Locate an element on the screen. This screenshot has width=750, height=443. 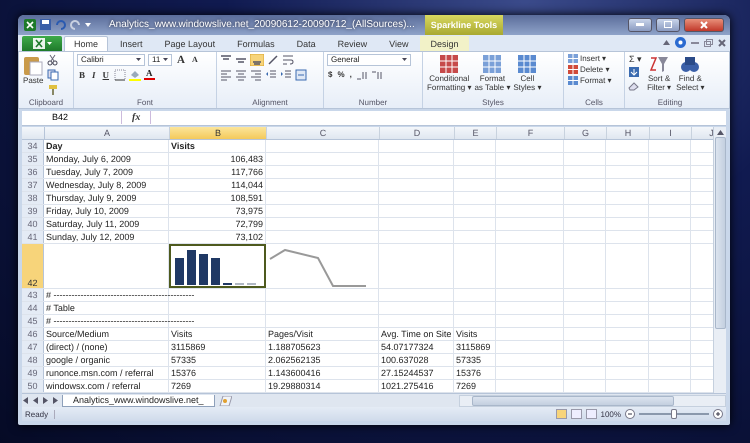
ribbon-tab: Formulas is located at coordinates (256, 43).